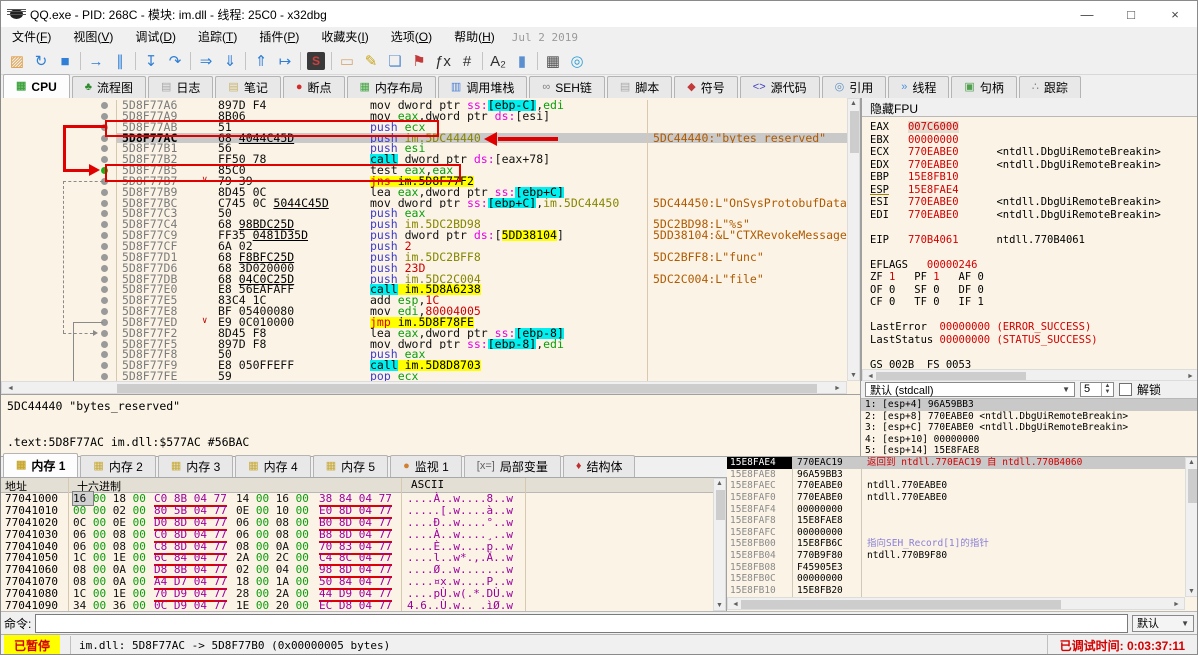 The height and width of the screenshot is (655, 1198). Describe the element at coordinates (919, 87) in the screenshot. I see `tab-threads: » 线程` at that location.